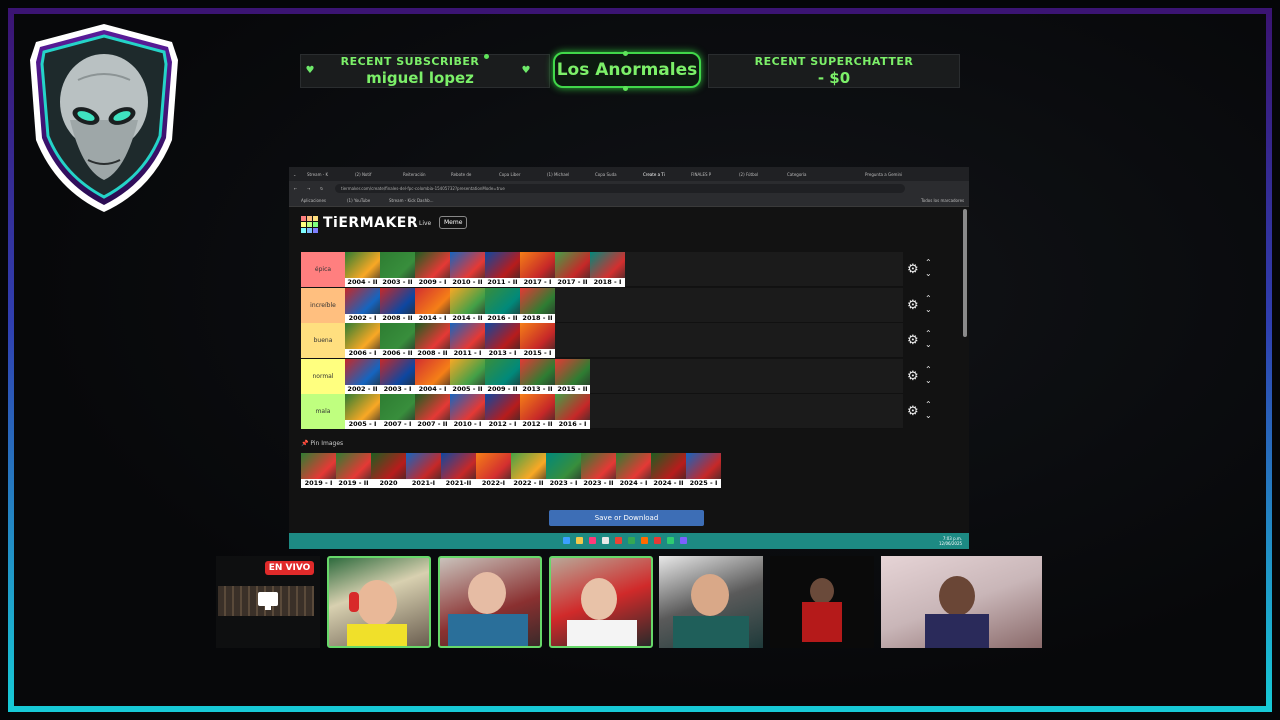  I want to click on tier-item-image: 2011 - II, so click(502, 269).